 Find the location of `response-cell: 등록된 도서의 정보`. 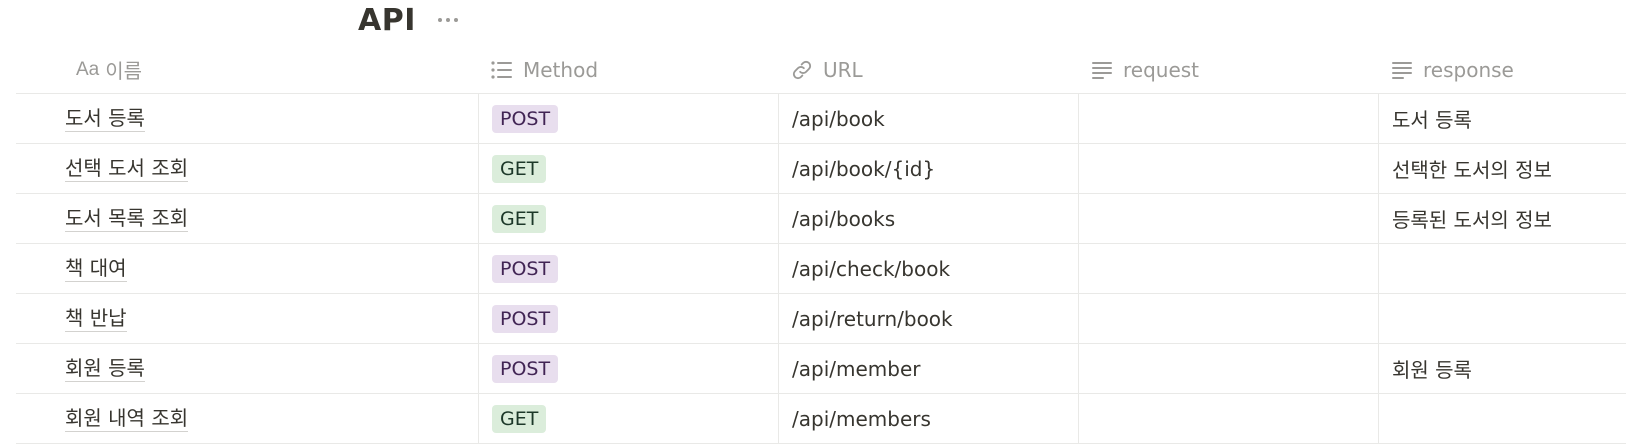

response-cell: 등록된 도서의 정보 is located at coordinates (1502, 218).